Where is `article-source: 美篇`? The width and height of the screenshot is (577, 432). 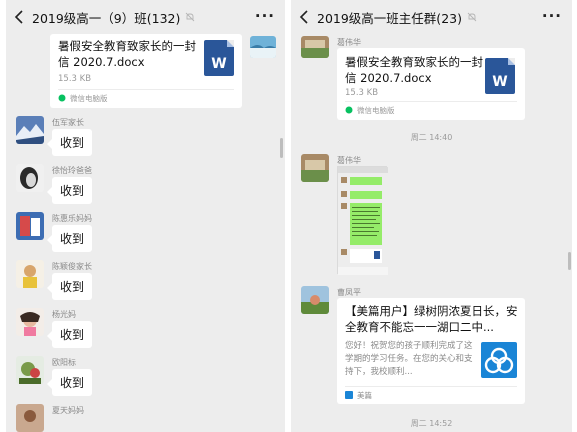 article-source: 美篇 is located at coordinates (364, 395).